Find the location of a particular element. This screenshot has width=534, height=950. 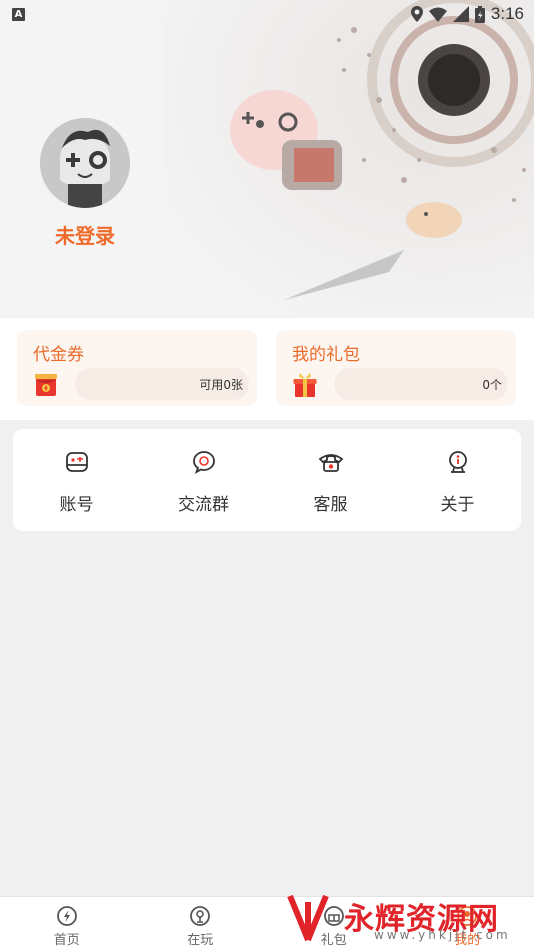

voucher-title: 代金券 is located at coordinates (58, 355).